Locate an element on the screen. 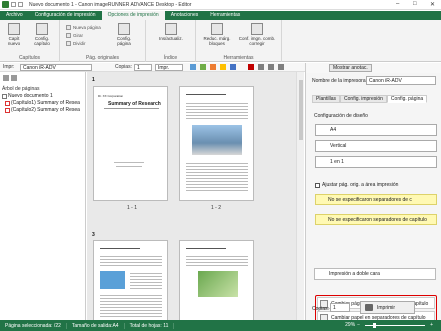  zoom-out-icon: − is located at coordinates (358, 325).